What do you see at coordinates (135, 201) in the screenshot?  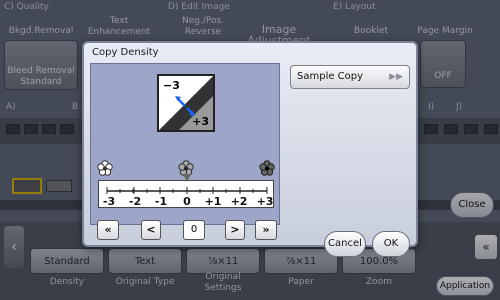 I see `scale-label: -2` at bounding box center [135, 201].